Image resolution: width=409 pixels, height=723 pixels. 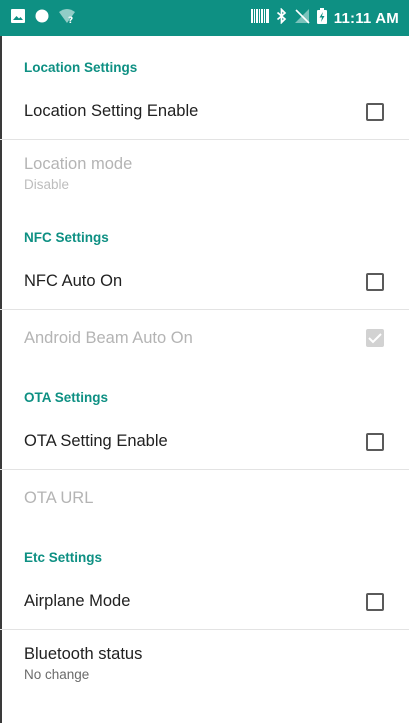 What do you see at coordinates (375, 601) in the screenshot?
I see `airplane-mode-checkbox` at bounding box center [375, 601].